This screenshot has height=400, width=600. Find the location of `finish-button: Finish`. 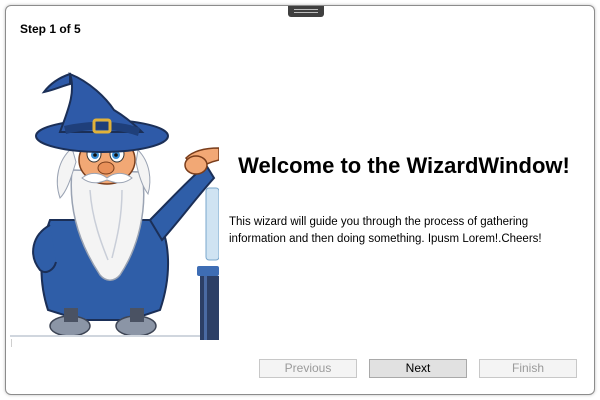

finish-button: Finish is located at coordinates (528, 368).